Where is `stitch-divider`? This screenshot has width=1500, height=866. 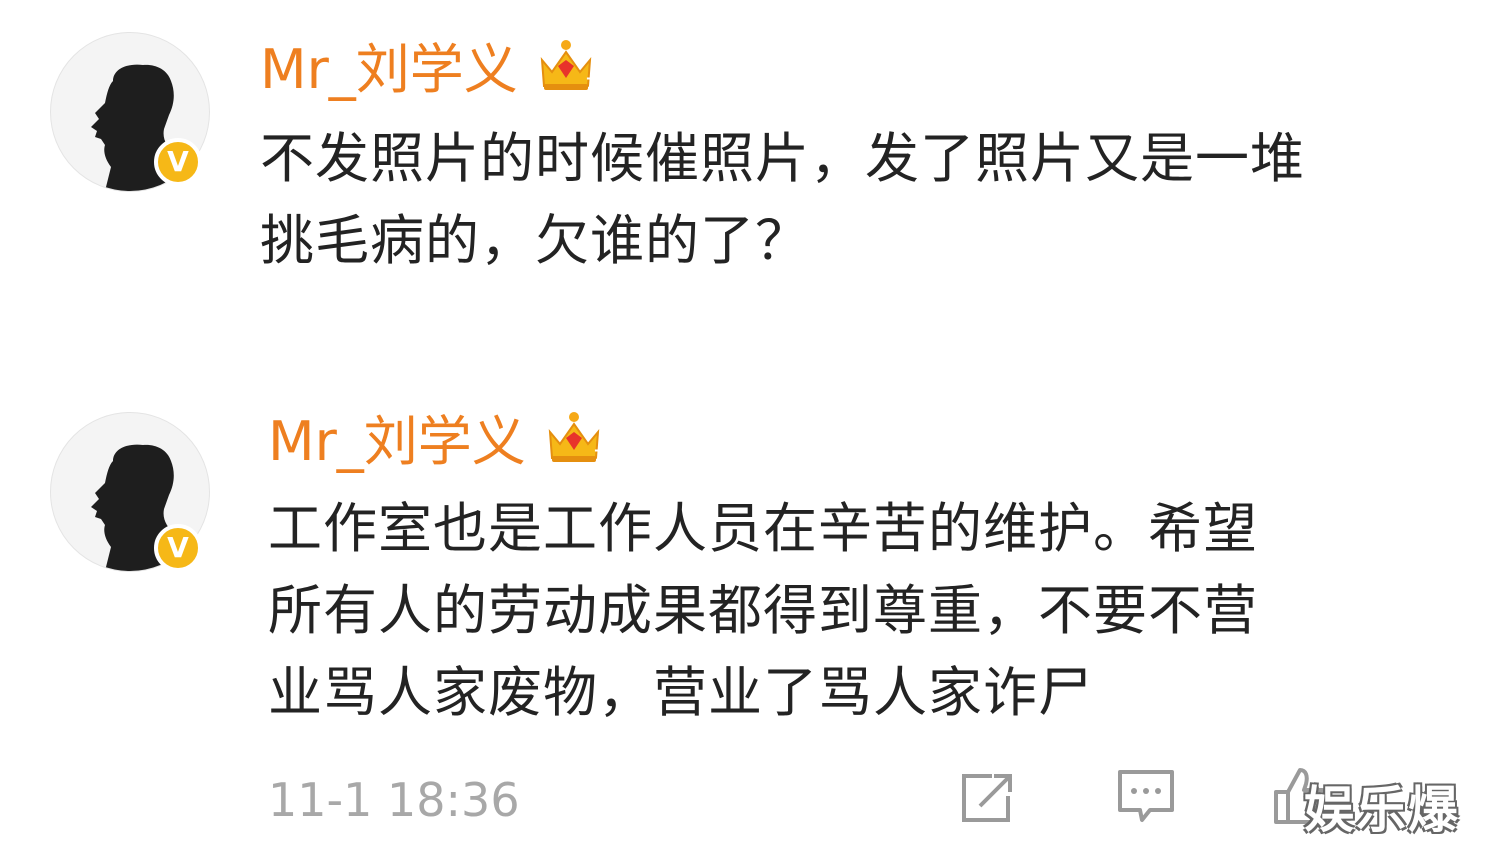 stitch-divider is located at coordinates (750, 372).